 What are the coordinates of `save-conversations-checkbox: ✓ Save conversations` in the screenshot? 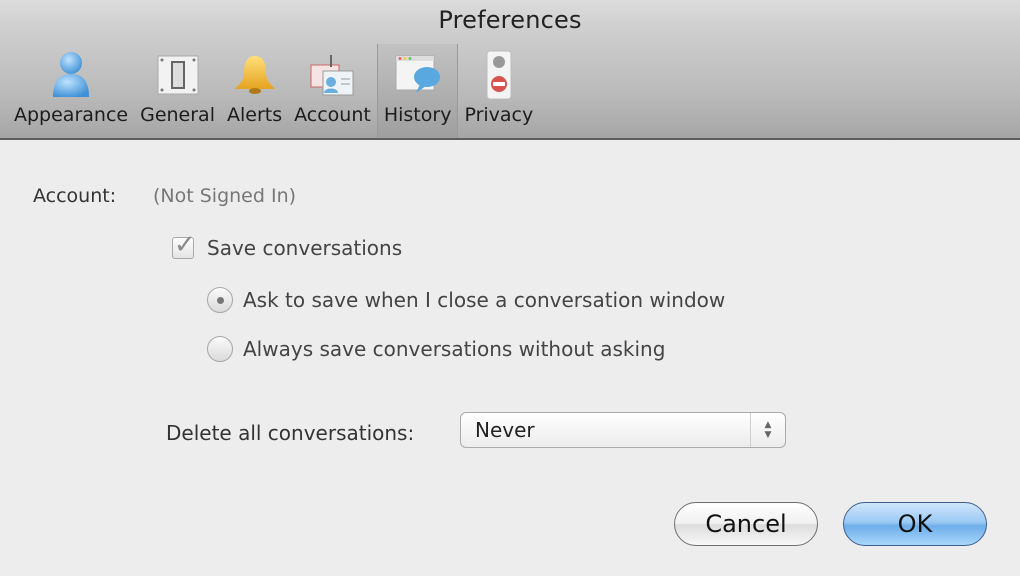 It's located at (287, 245).